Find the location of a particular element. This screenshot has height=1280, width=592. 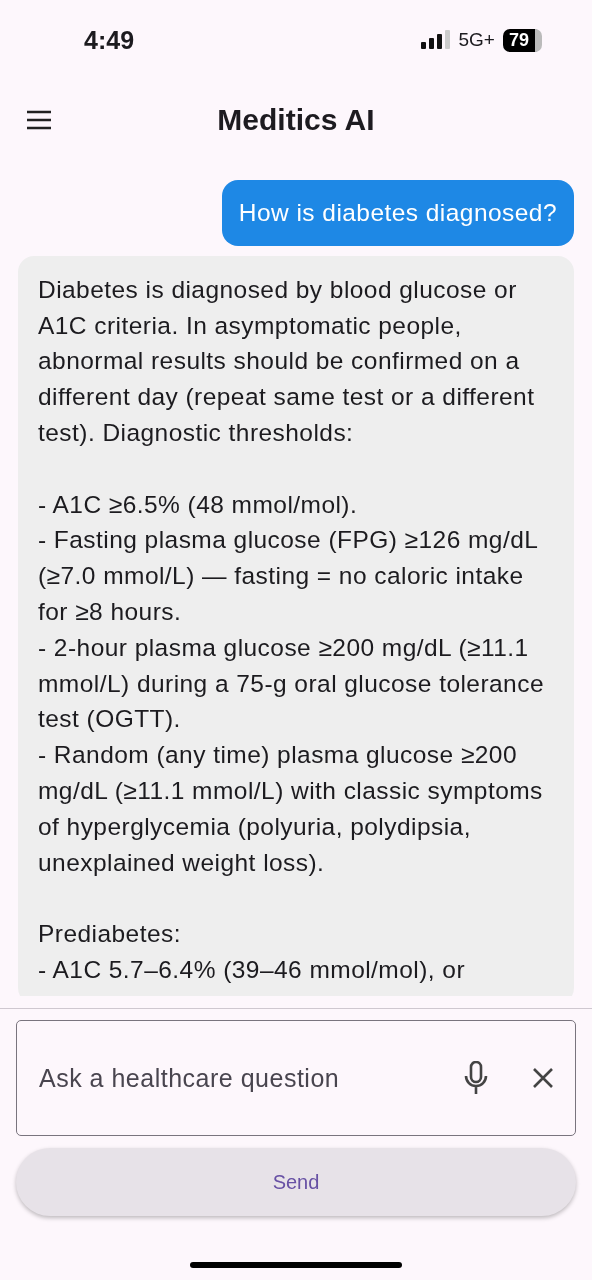

signal-icon is located at coordinates (435, 40).